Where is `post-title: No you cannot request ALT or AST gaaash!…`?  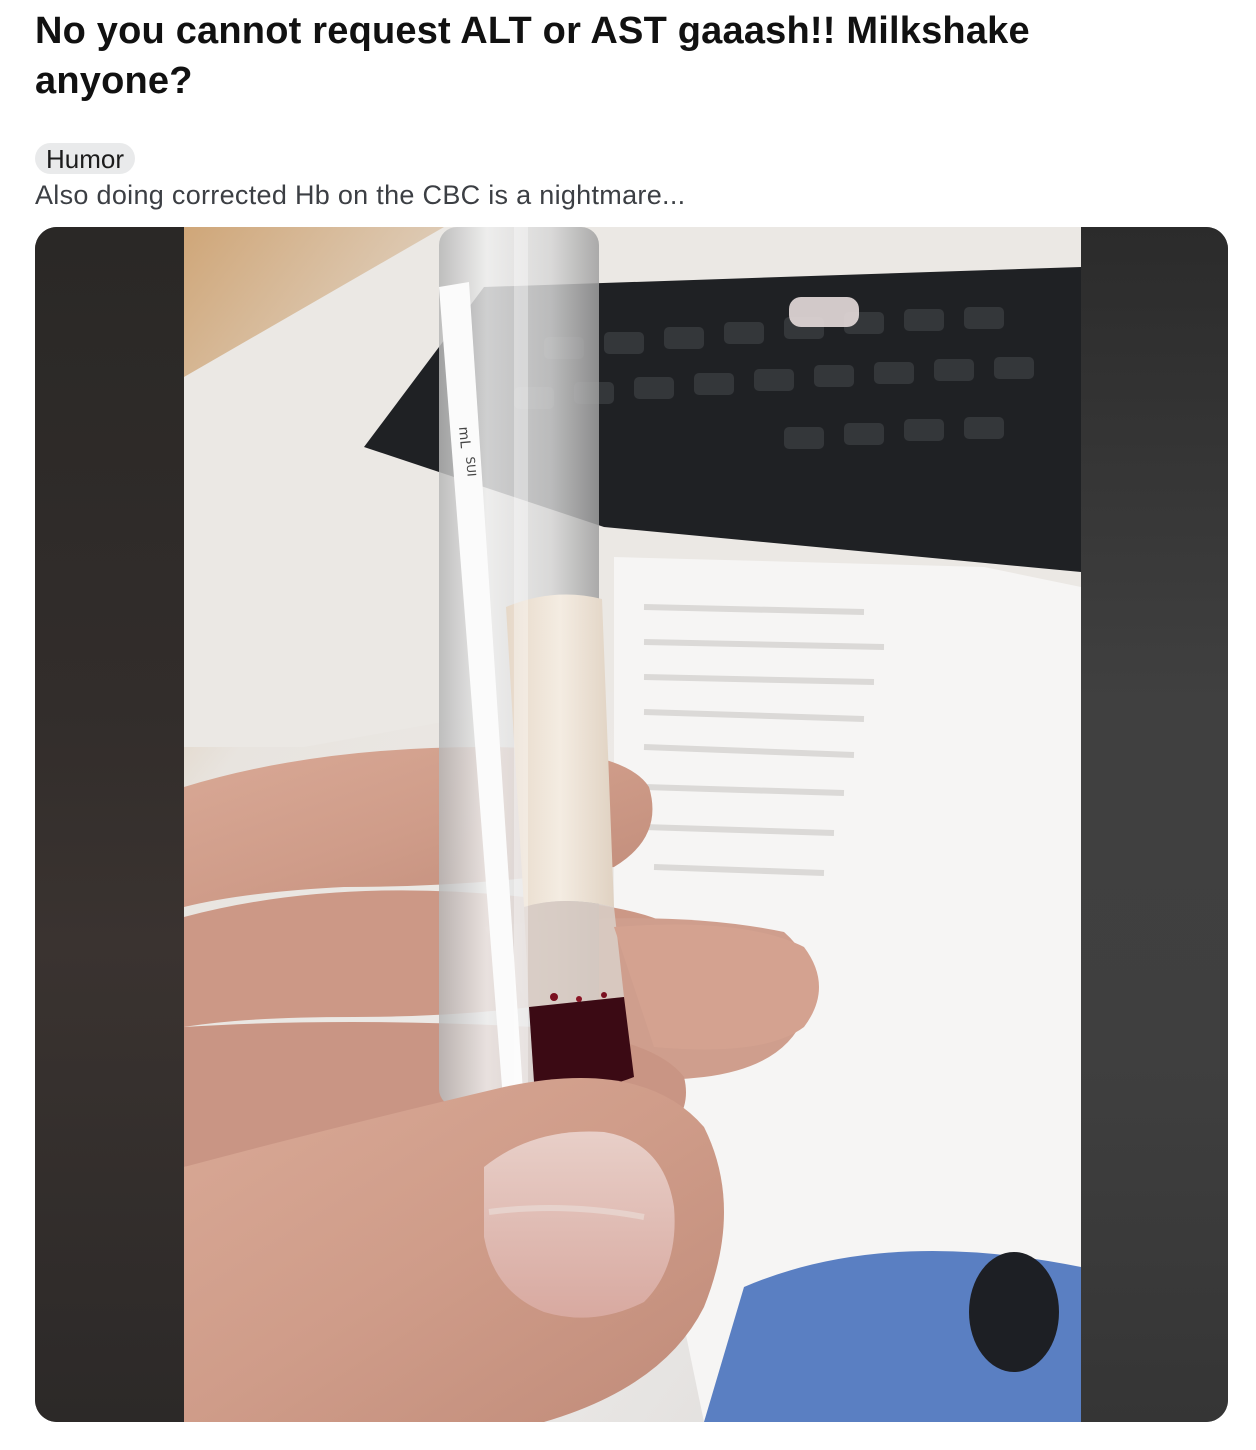 post-title: No you cannot request ALT or AST gaaash!… is located at coordinates (610, 56).